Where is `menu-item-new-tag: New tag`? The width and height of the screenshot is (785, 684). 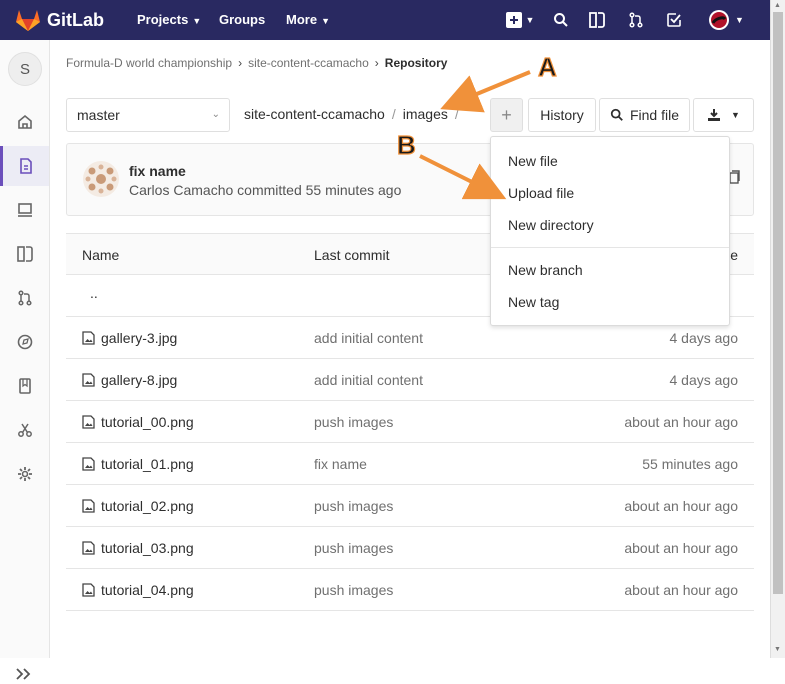 menu-item-new-tag: New tag is located at coordinates (533, 302).